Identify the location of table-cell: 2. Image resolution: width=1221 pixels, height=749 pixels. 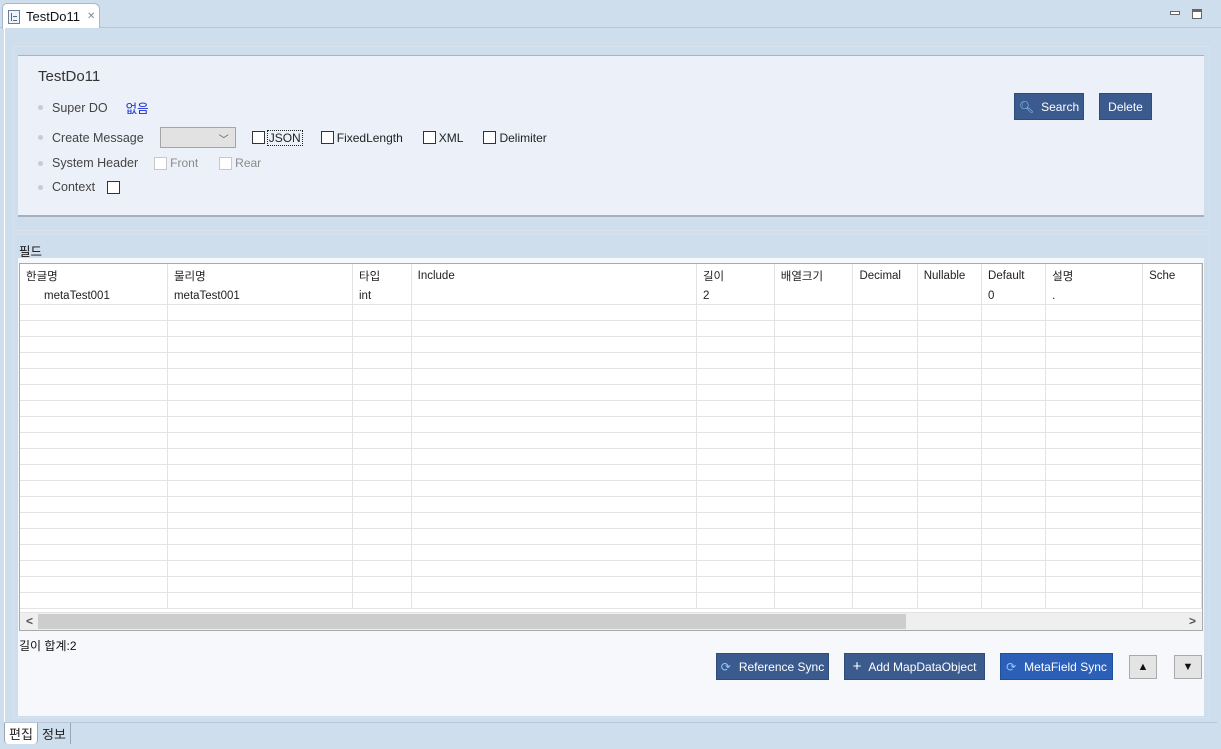
(735, 296).